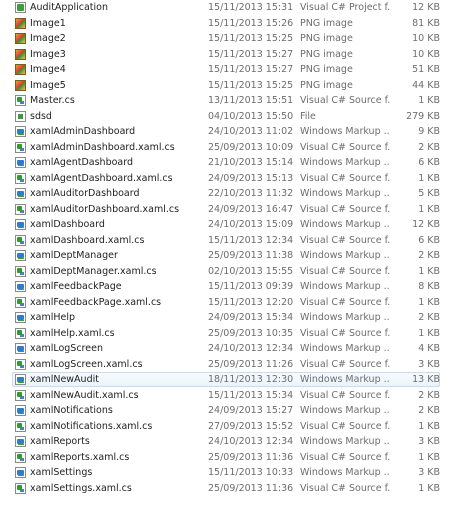  What do you see at coordinates (237, 117) in the screenshot?
I see `file-row: sdsd 04/10/2013 15:50 File 279 KB` at bounding box center [237, 117].